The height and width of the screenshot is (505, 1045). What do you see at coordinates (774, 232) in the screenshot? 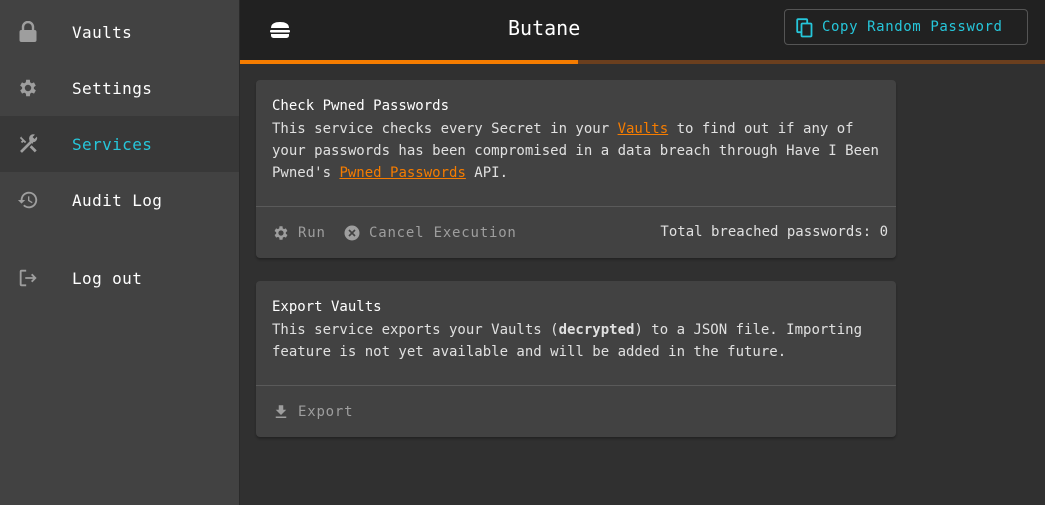
I see `breached-passwords-count: Total breached passwords: 0` at bounding box center [774, 232].